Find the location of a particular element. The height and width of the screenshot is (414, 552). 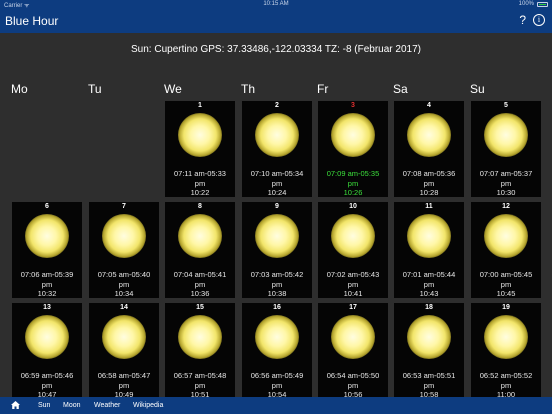

day-cell: 18 06:53 am-05:51 pm 10:58 is located at coordinates (429, 351).